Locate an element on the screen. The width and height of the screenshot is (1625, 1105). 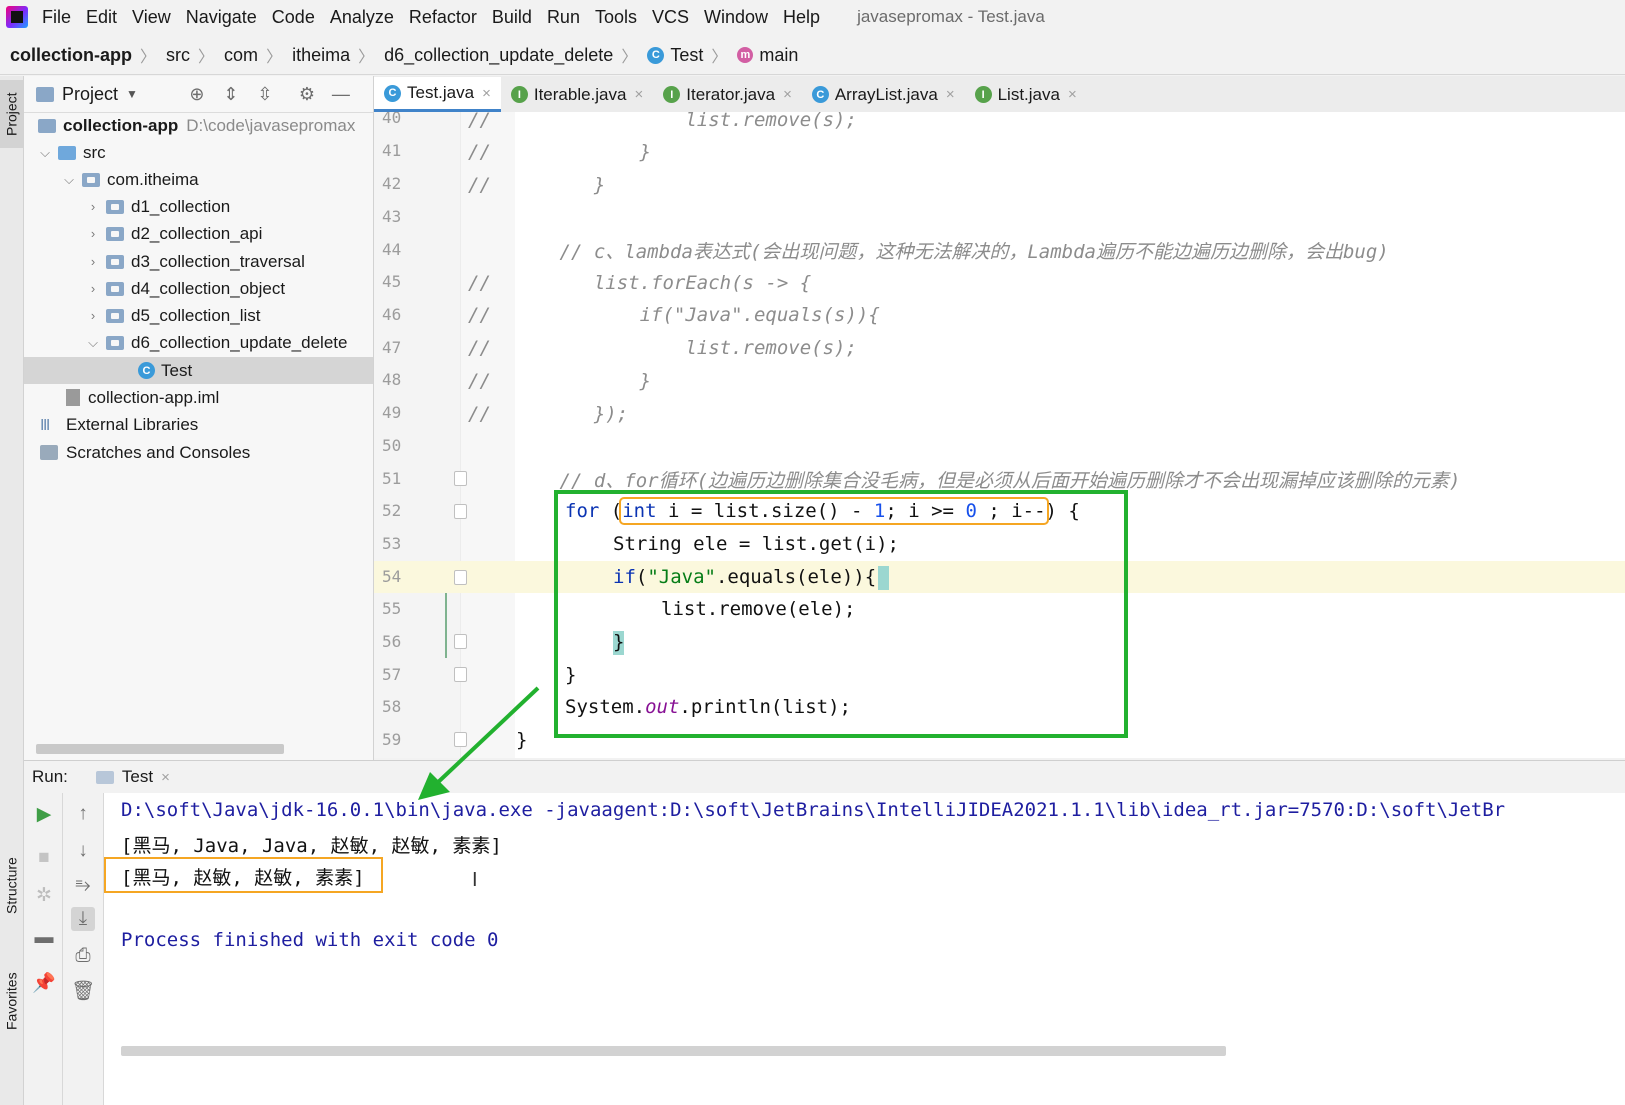
project-tool-tab: Project is located at coordinates (11, 114).